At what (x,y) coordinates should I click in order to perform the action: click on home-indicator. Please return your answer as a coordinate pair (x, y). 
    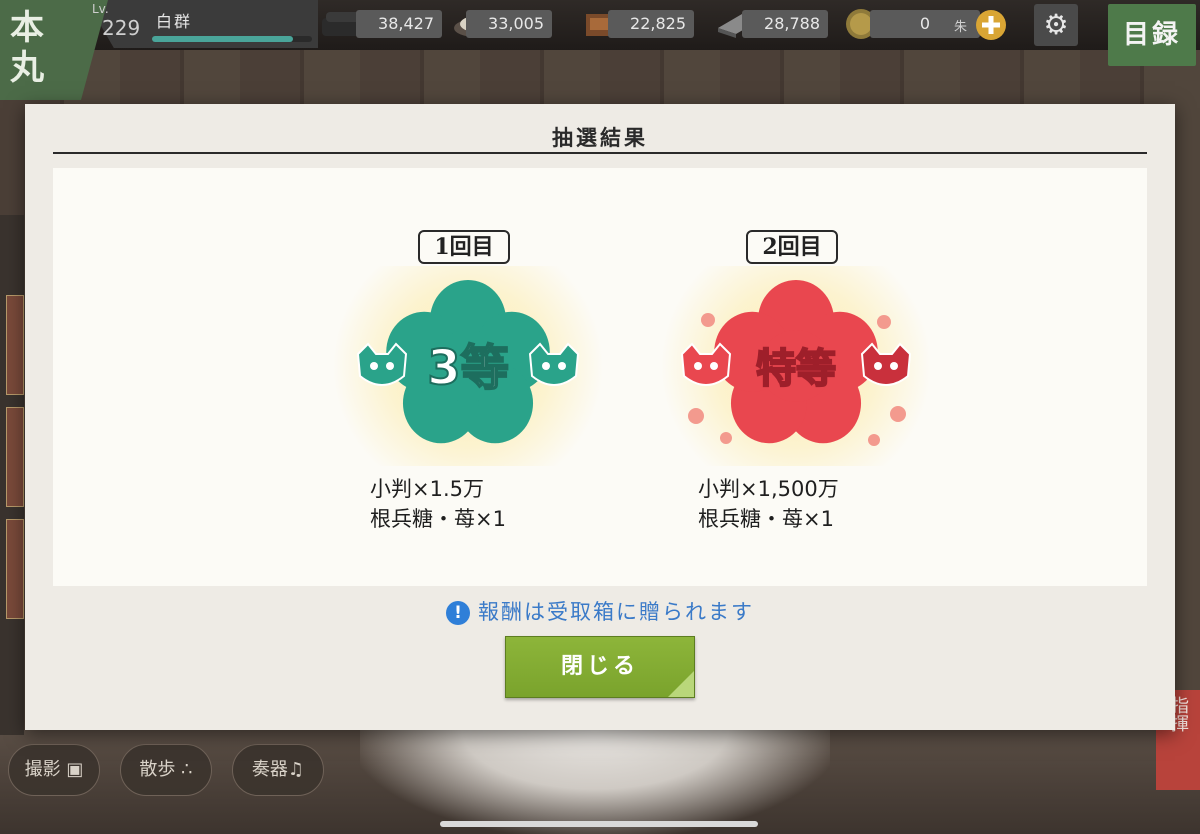
    Looking at the image, I should click on (599, 824).